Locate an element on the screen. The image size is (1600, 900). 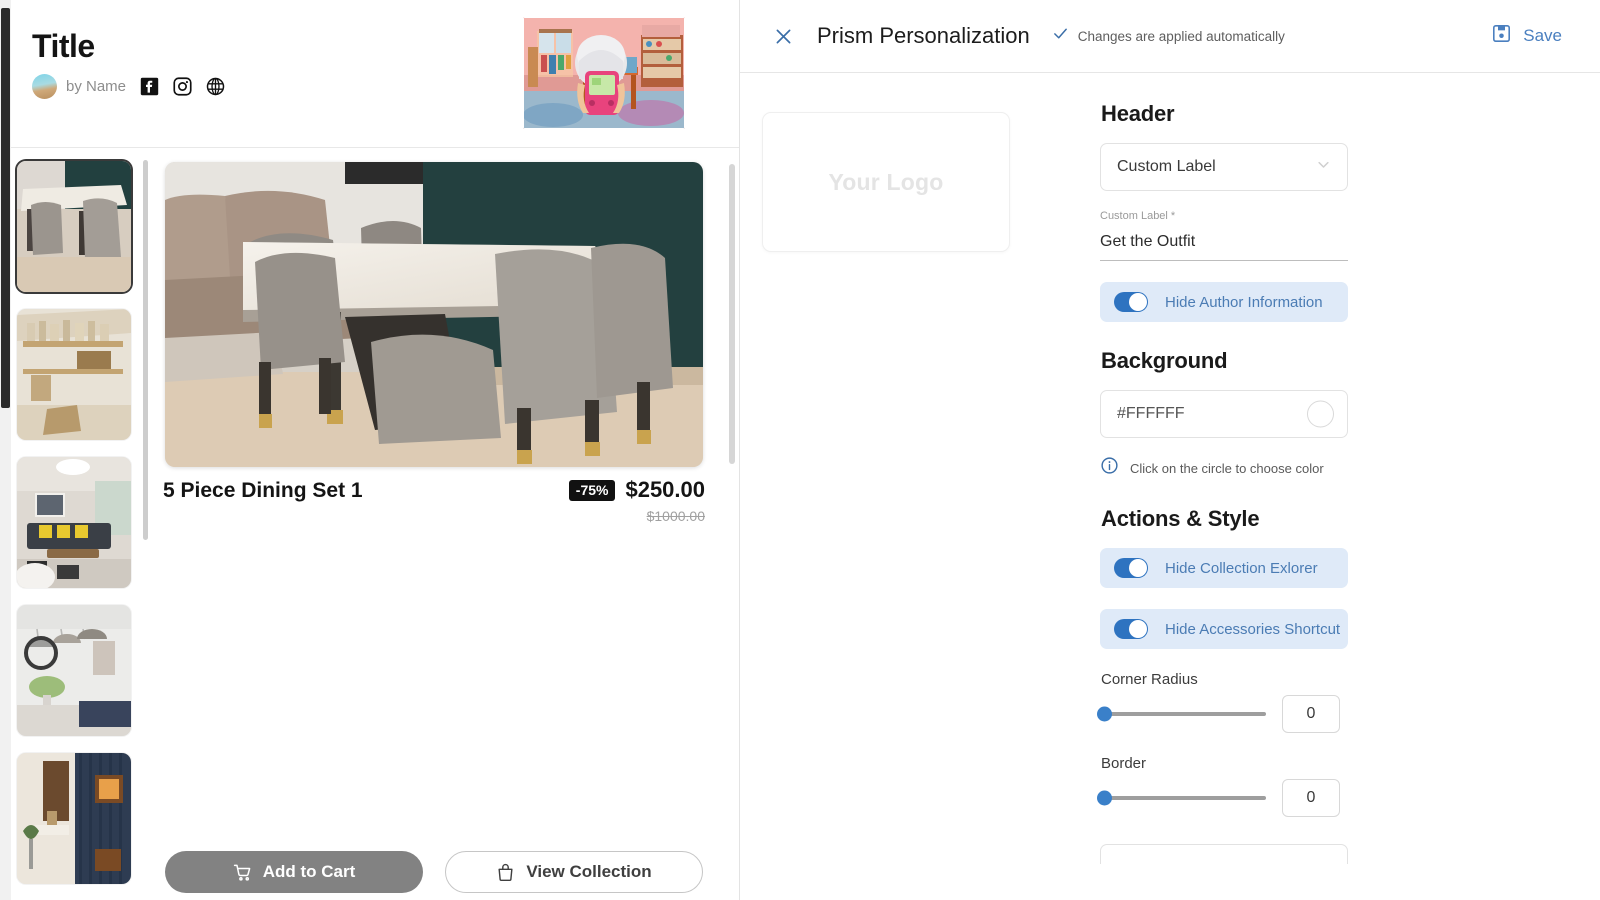
view-collection-button: View Collection is located at coordinates (574, 872).